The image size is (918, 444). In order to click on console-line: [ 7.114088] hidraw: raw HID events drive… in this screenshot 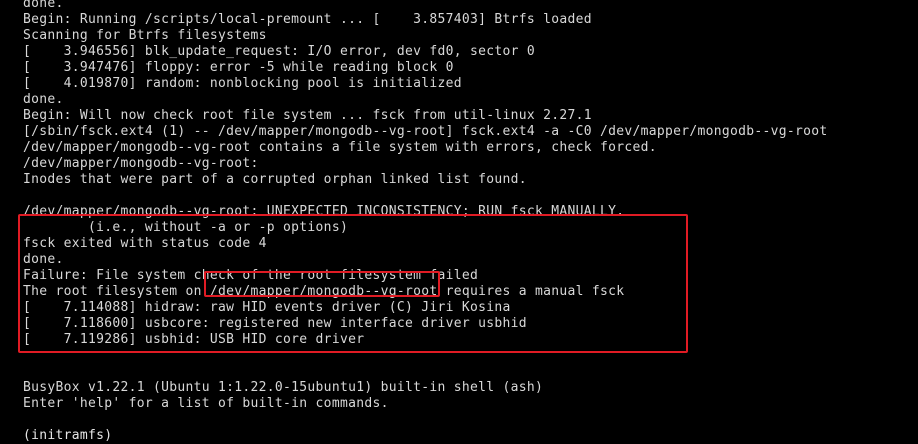, I will do `click(267, 307)`.